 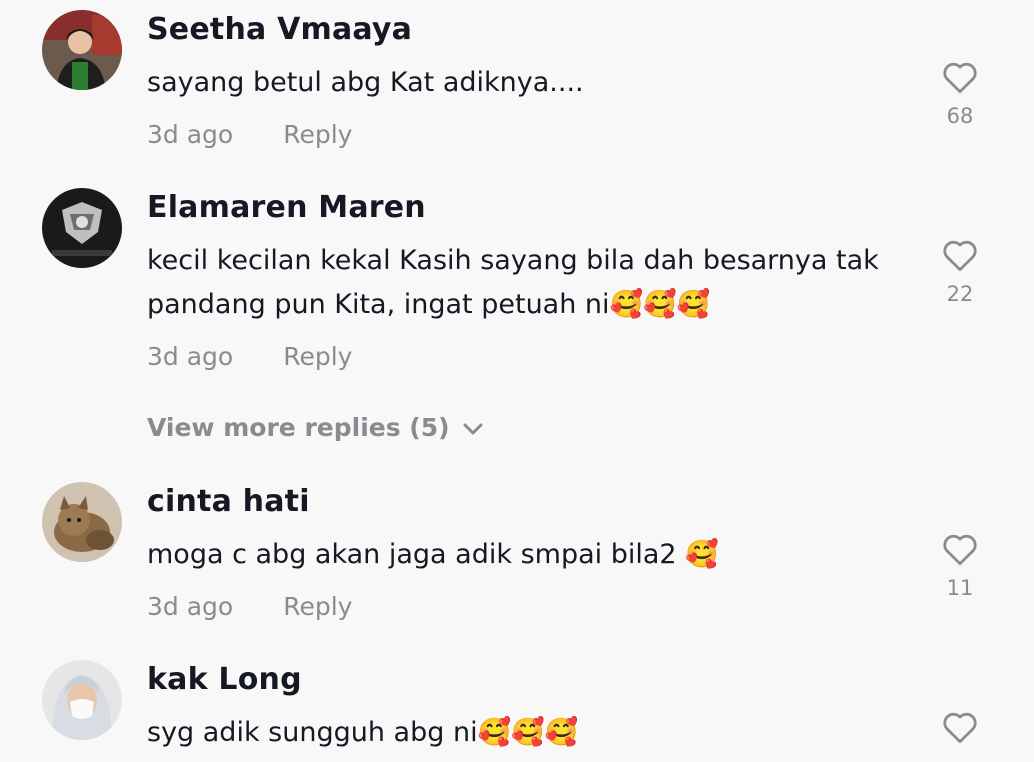 I want to click on like-control: 22, so click(x=960, y=272).